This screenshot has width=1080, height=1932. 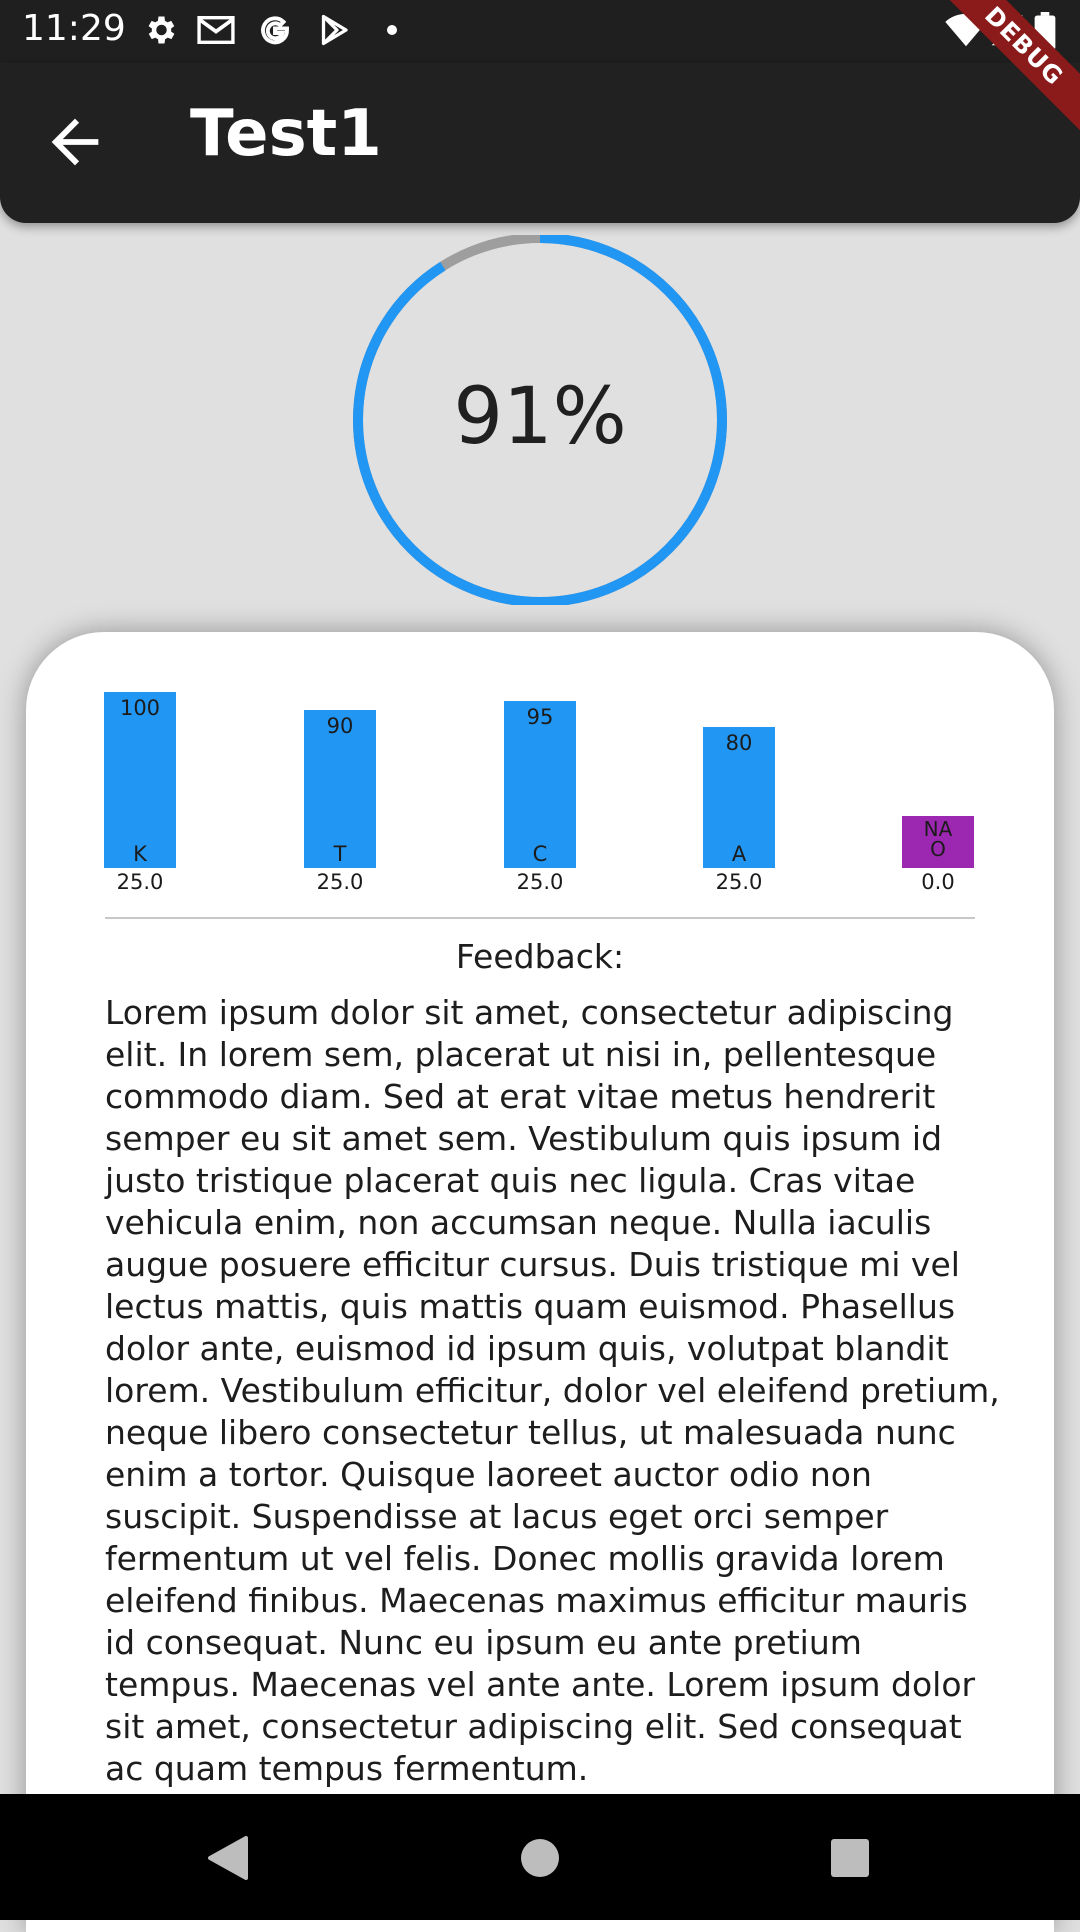 I want to click on feedback-label: Feedback:, so click(x=540, y=956).